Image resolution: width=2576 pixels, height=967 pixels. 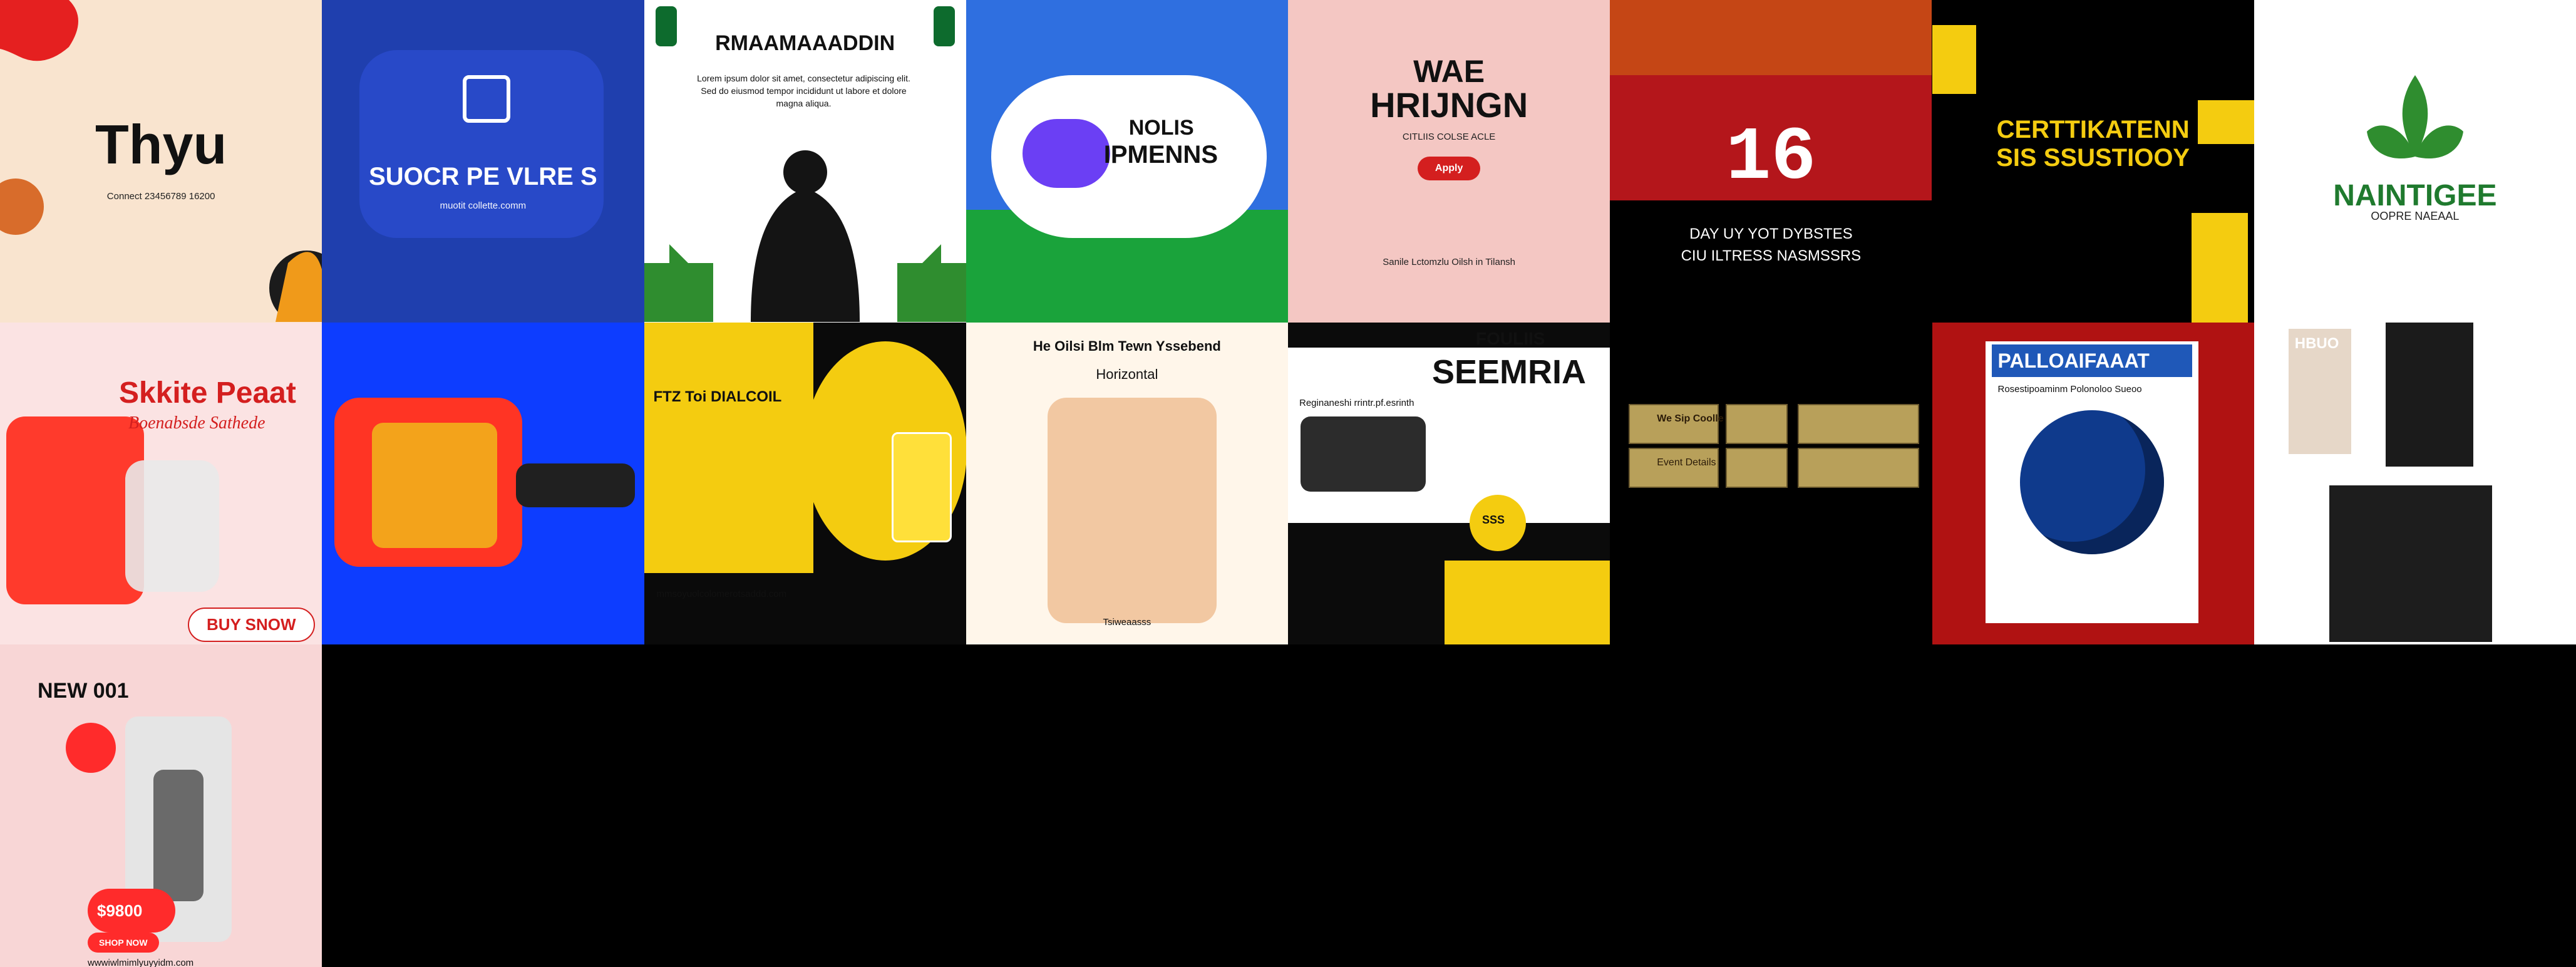 I want to click on tile-12-title: He Oilsi Blm Tewn Yssebend, so click(x=1127, y=346).